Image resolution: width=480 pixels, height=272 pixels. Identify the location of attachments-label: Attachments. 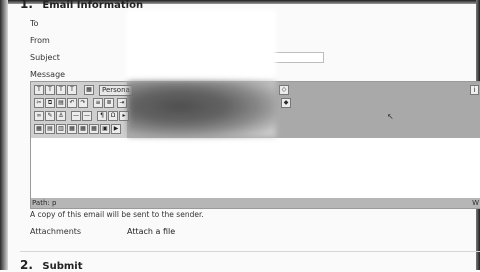
(56, 231).